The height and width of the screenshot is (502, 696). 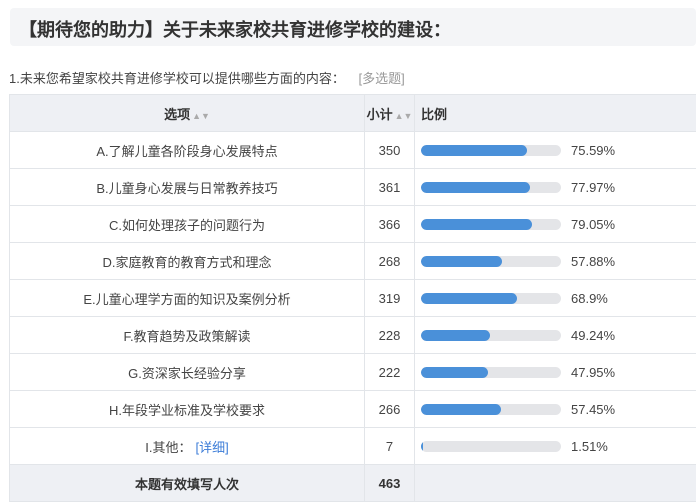 I want to click on option-cell: G.资深家长经验分享, so click(x=187, y=372).